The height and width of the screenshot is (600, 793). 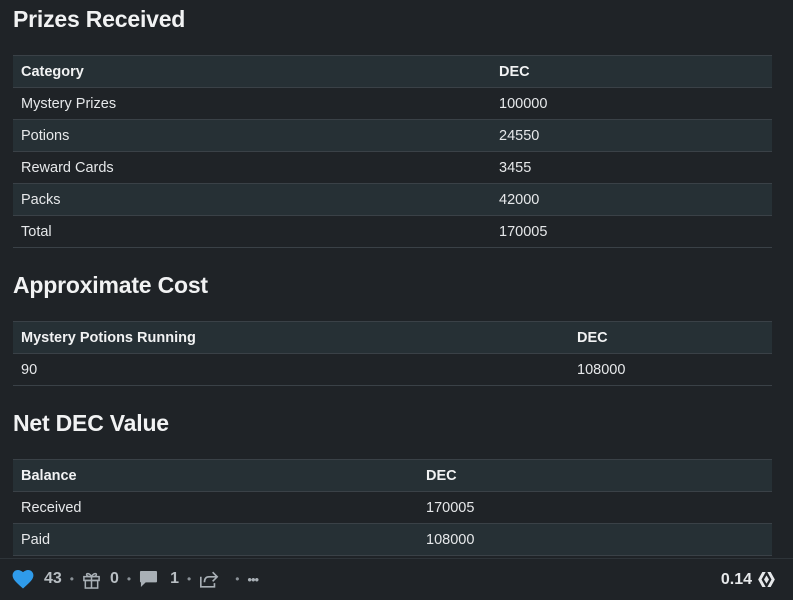 What do you see at coordinates (215, 475) in the screenshot?
I see `column-header: Balance` at bounding box center [215, 475].